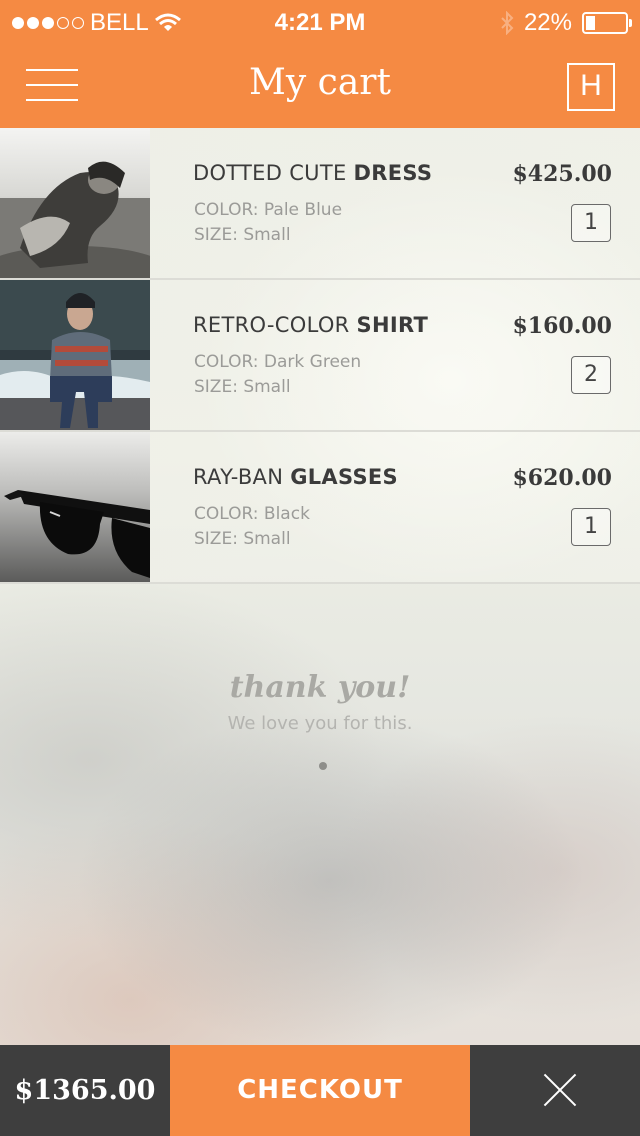 This screenshot has height=1136, width=640. What do you see at coordinates (507, 23) in the screenshot?
I see `bluetooth-icon` at bounding box center [507, 23].